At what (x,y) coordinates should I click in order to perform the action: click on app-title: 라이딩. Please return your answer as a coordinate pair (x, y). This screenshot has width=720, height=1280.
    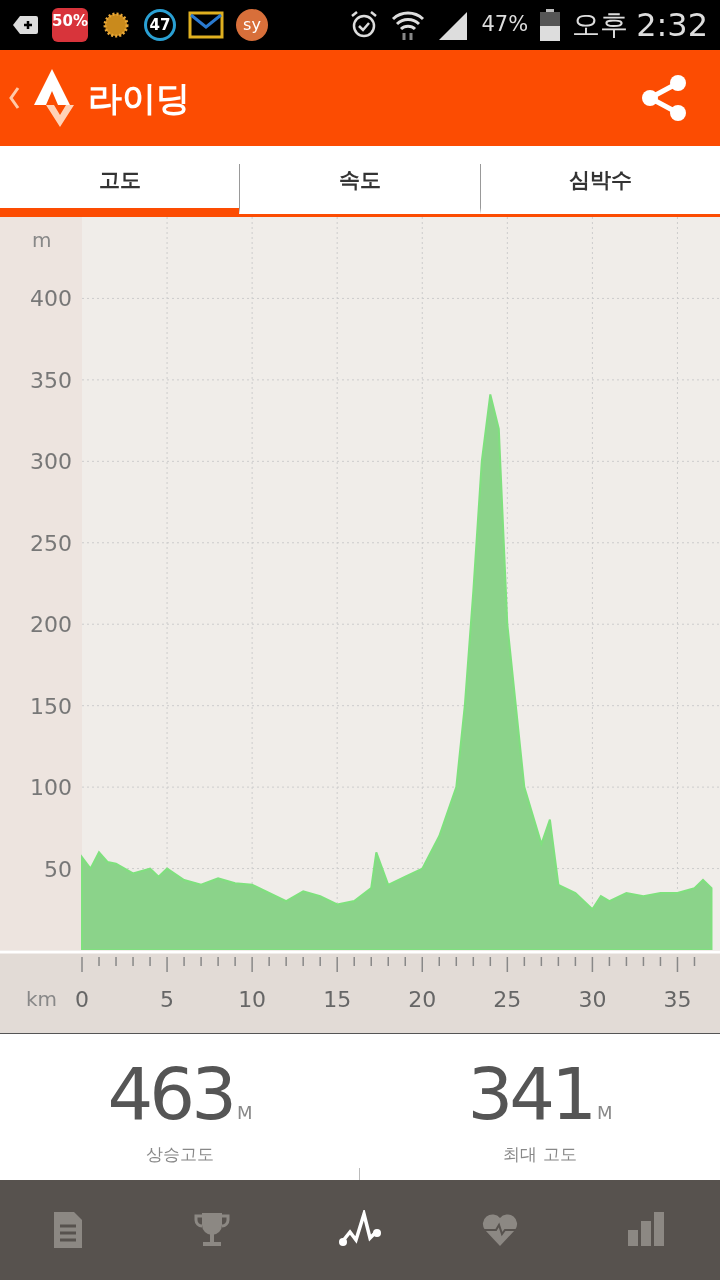
    Looking at the image, I should click on (139, 98).